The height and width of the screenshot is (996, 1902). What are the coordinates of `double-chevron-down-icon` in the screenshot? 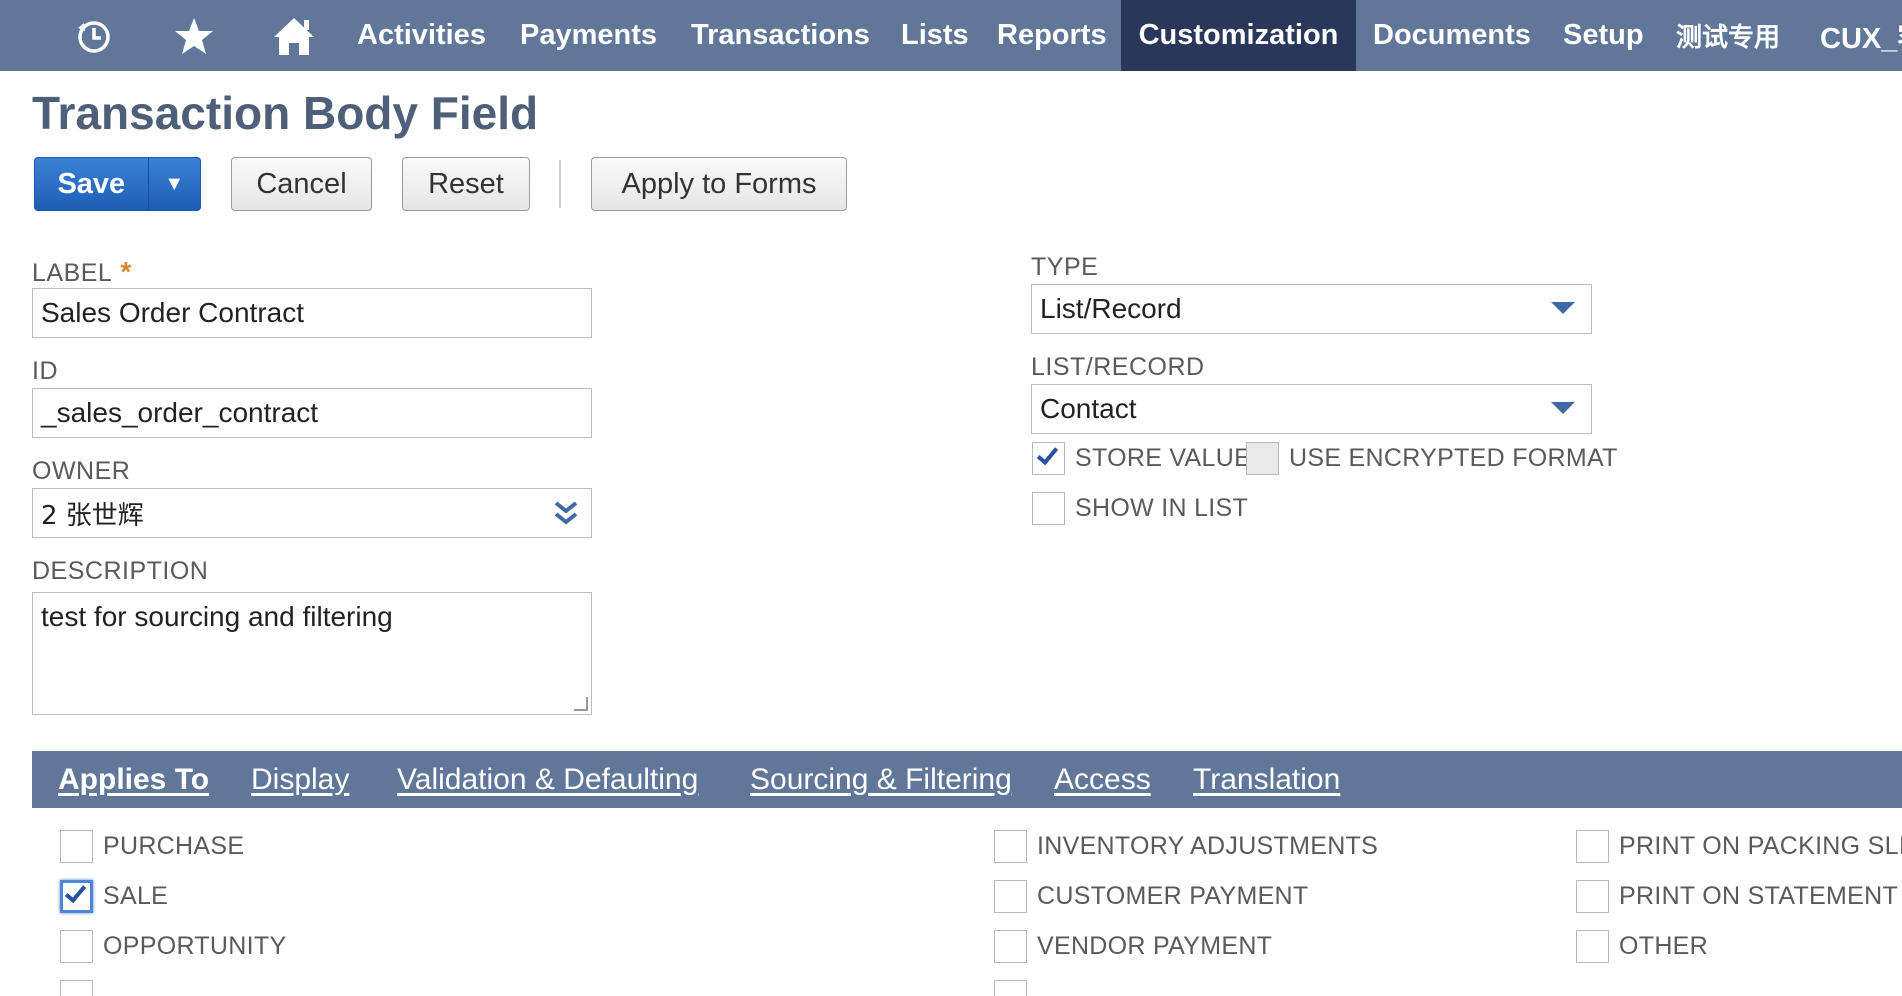 It's located at (566, 515).